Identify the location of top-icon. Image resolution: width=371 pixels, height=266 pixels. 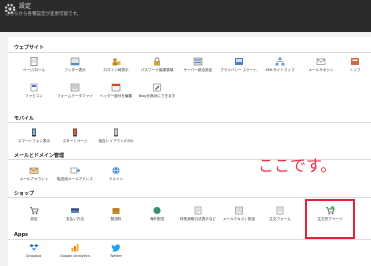
(355, 61).